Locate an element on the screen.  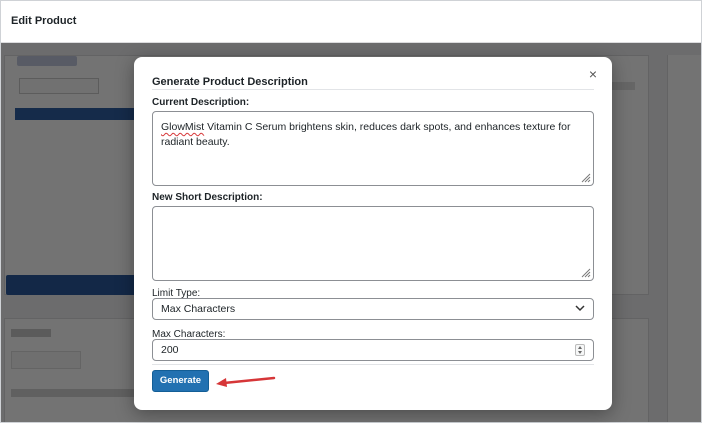
top-bar: Edit Product is located at coordinates (351, 22).